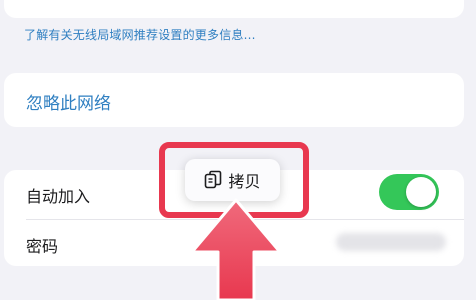 Image resolution: width=476 pixels, height=300 pixels. I want to click on annotation-arrow, so click(236, 249).